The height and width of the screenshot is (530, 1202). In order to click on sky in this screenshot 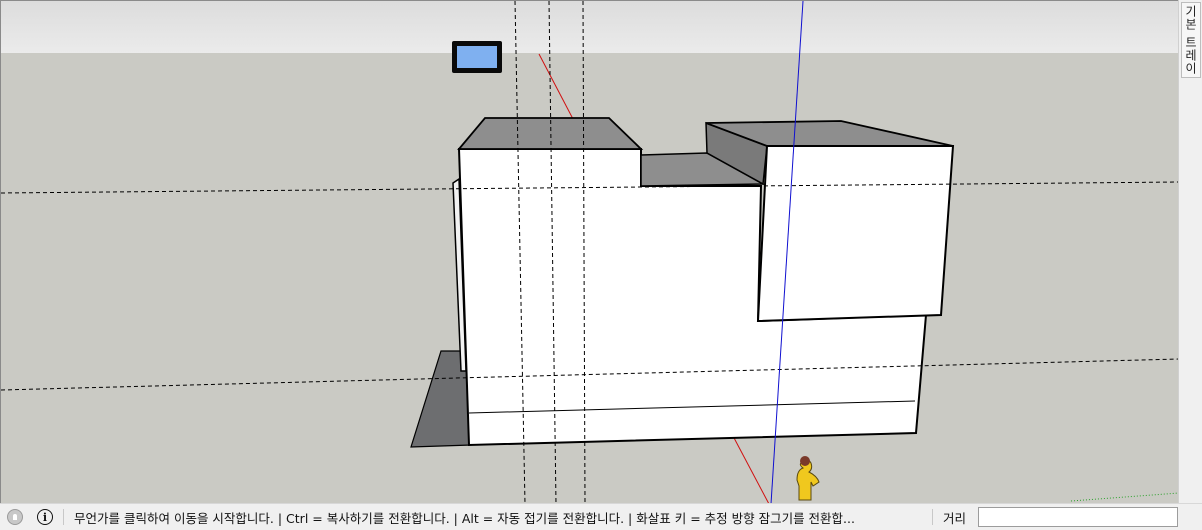, I will do `click(589, 27)`.